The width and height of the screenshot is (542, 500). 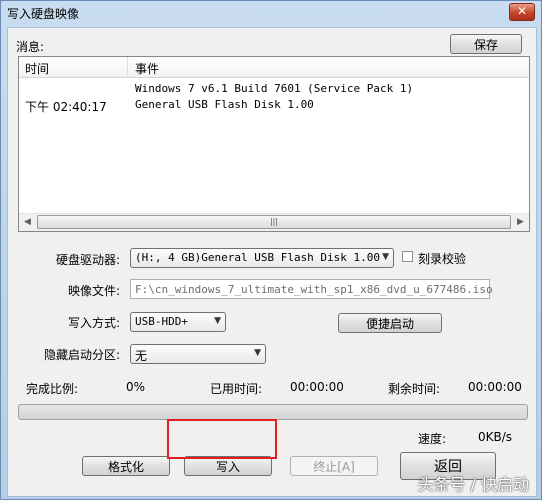 What do you see at coordinates (88, 260) in the screenshot?
I see `drive-label: 硬盘驱动器:` at bounding box center [88, 260].